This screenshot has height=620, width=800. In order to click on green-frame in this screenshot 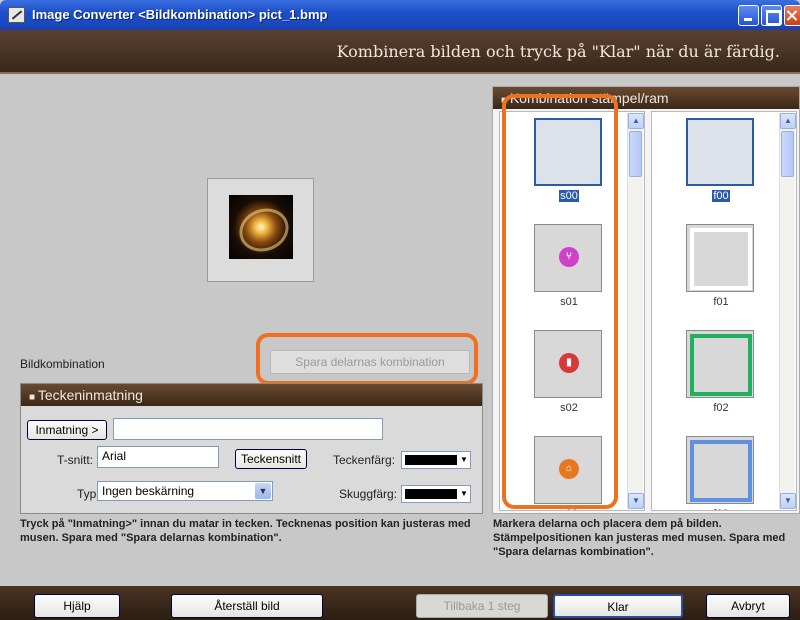, I will do `click(721, 365)`.